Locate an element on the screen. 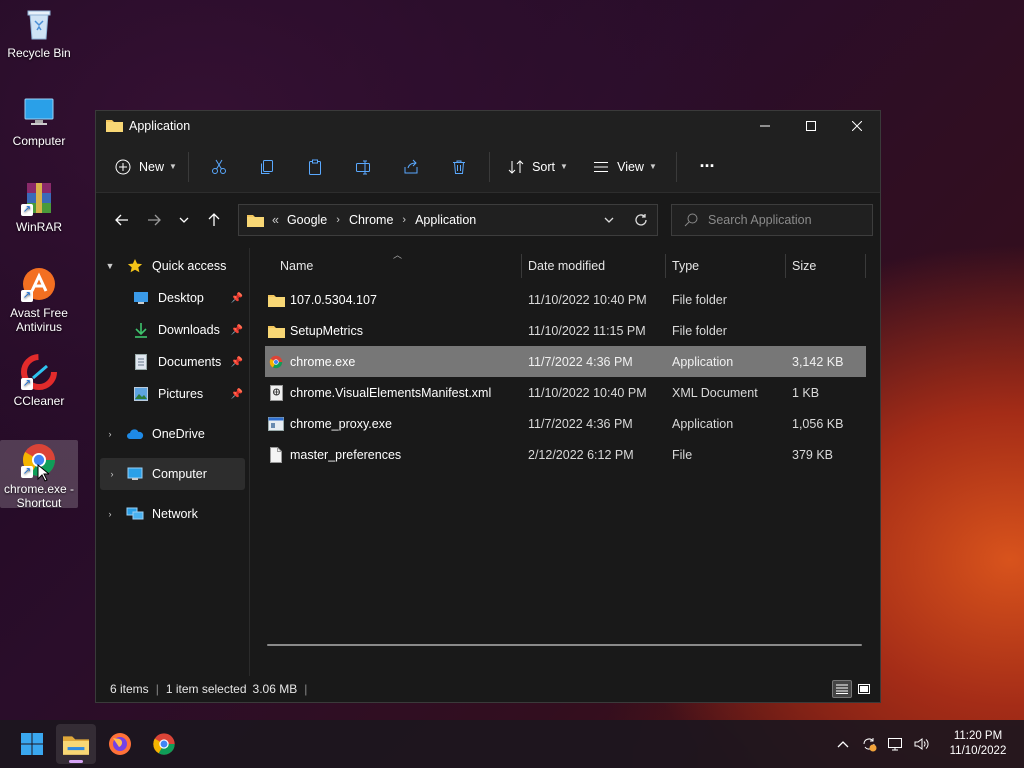 This screenshot has height=768, width=1024. document-icon is located at coordinates (141, 362).